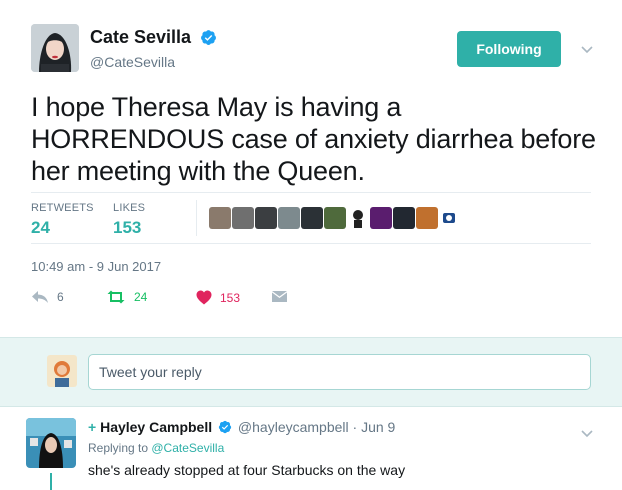 Image resolution: width=622 pixels, height=490 pixels. Describe the element at coordinates (153, 62) in the screenshot. I see `author-handle: @CateSevilla` at that location.